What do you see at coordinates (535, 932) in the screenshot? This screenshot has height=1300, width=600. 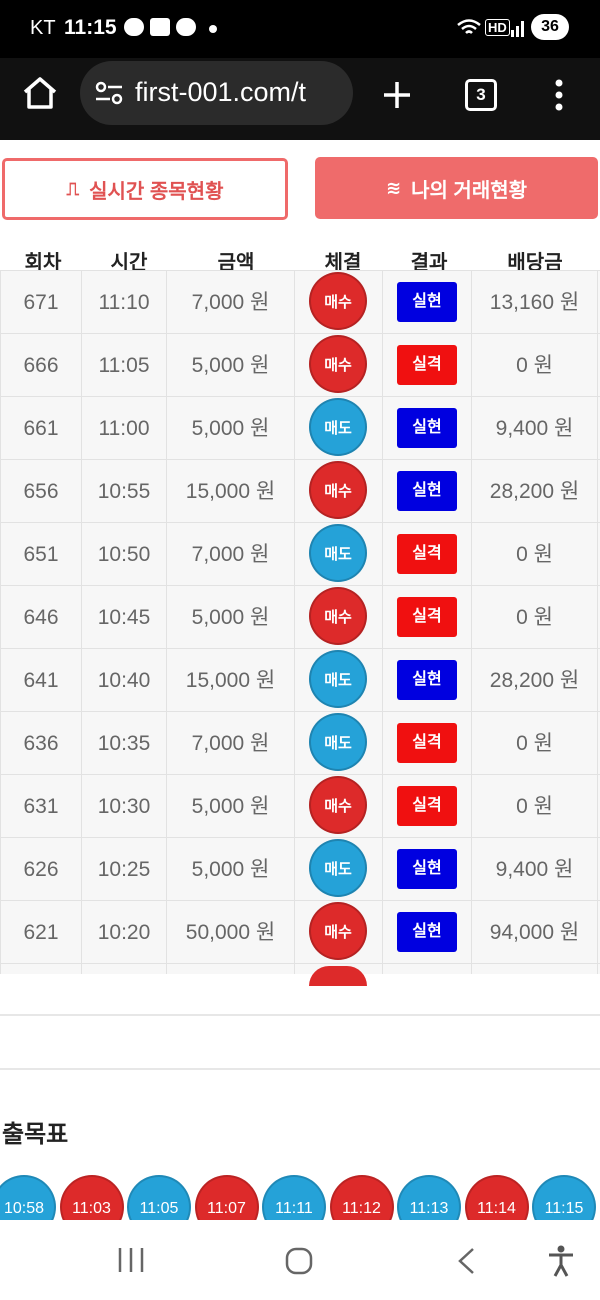 I see `payout-cell: 94,000 원` at bounding box center [535, 932].